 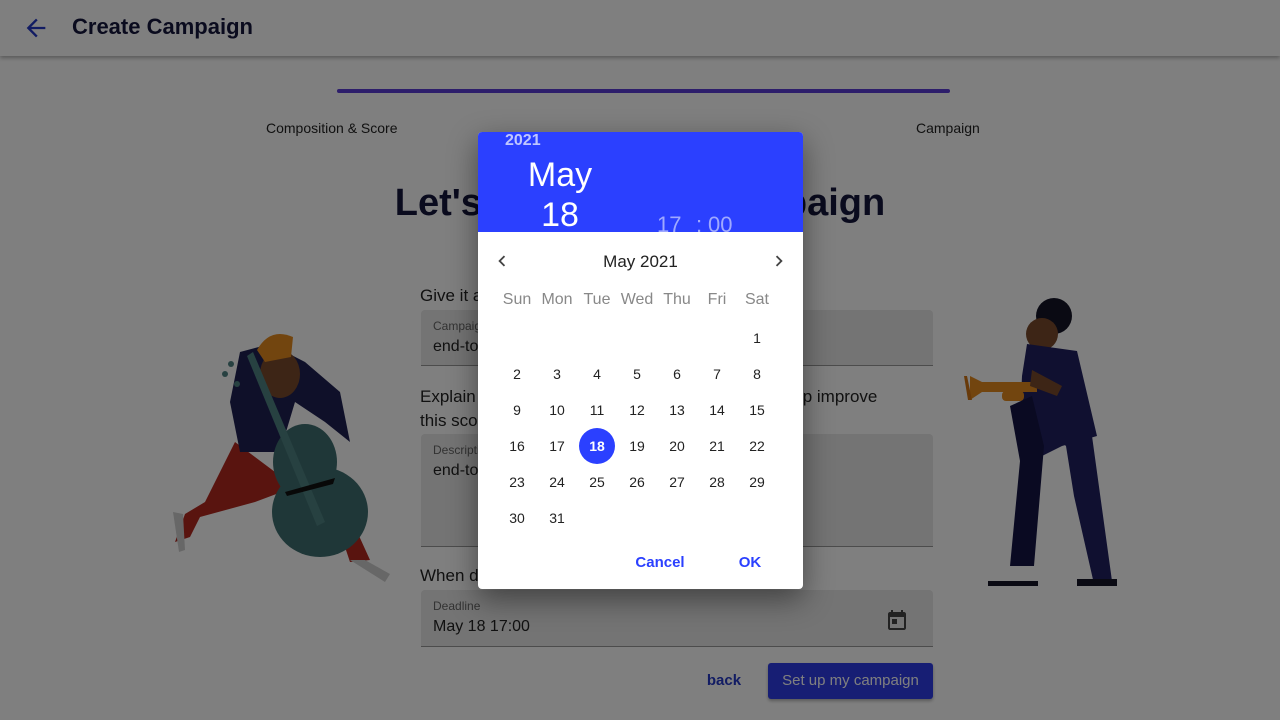 I want to click on header-year: 2021, so click(x=523, y=141).